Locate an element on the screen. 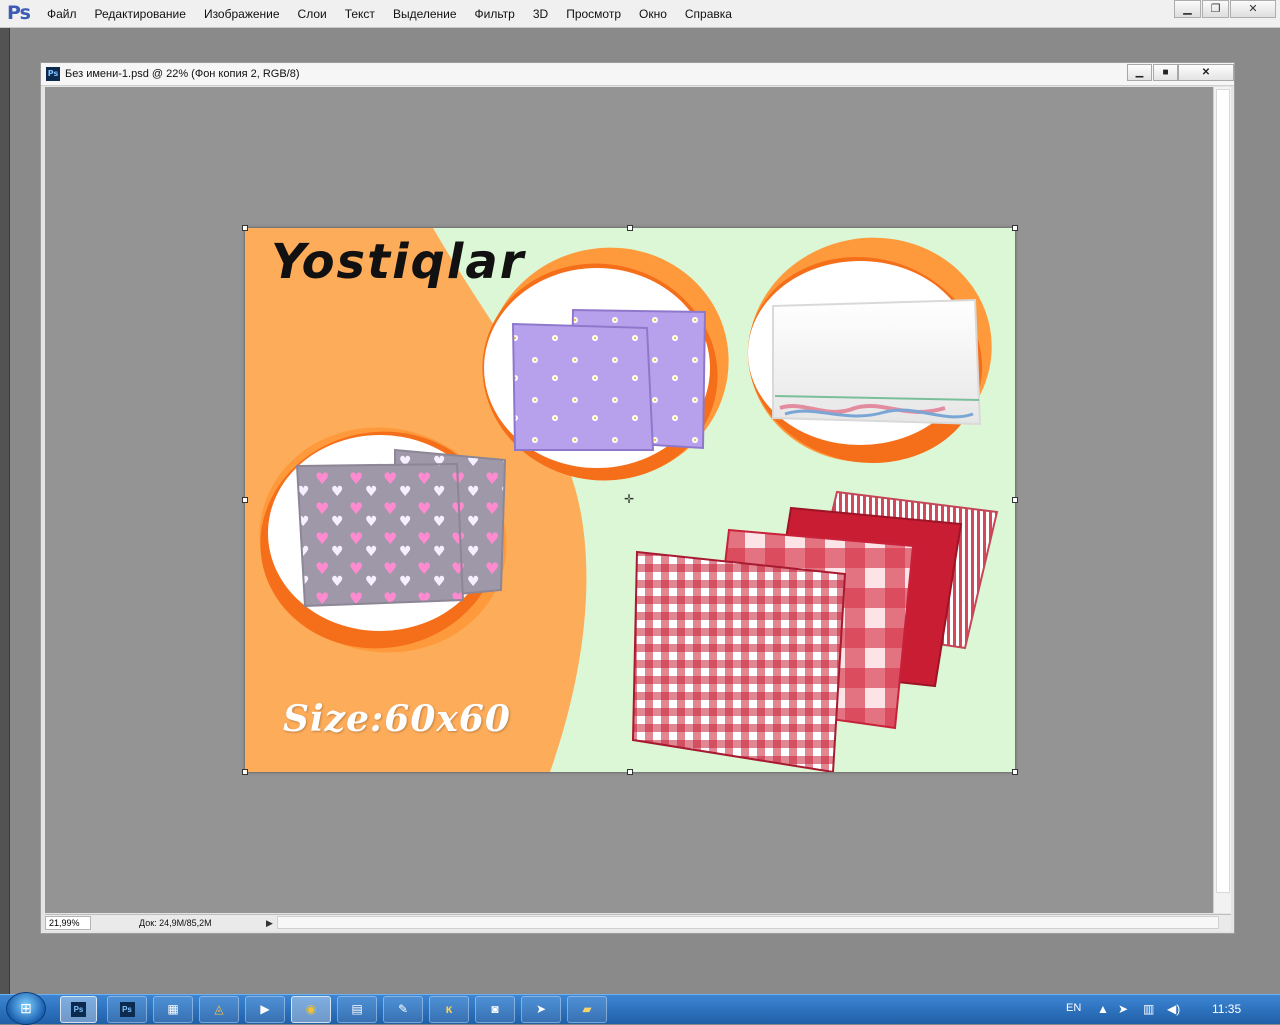  network-icon: ▥ is located at coordinates (1148, 1009).